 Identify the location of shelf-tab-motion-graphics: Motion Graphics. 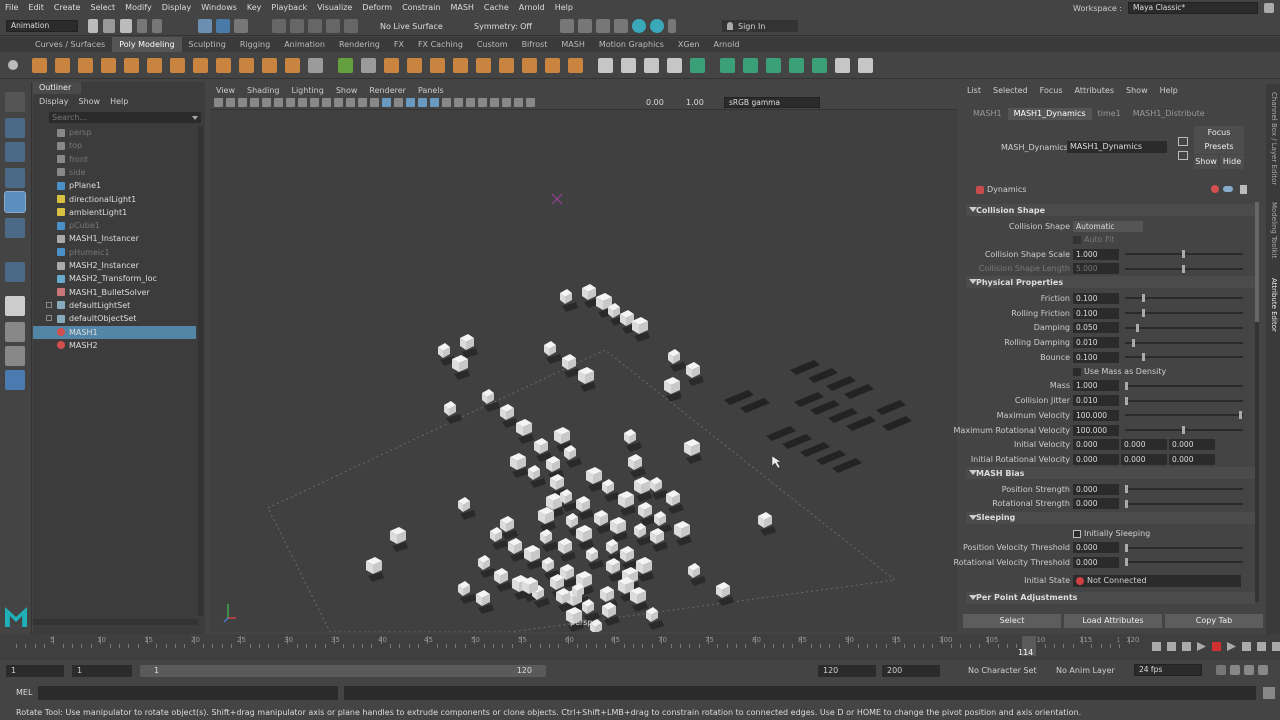
(631, 44).